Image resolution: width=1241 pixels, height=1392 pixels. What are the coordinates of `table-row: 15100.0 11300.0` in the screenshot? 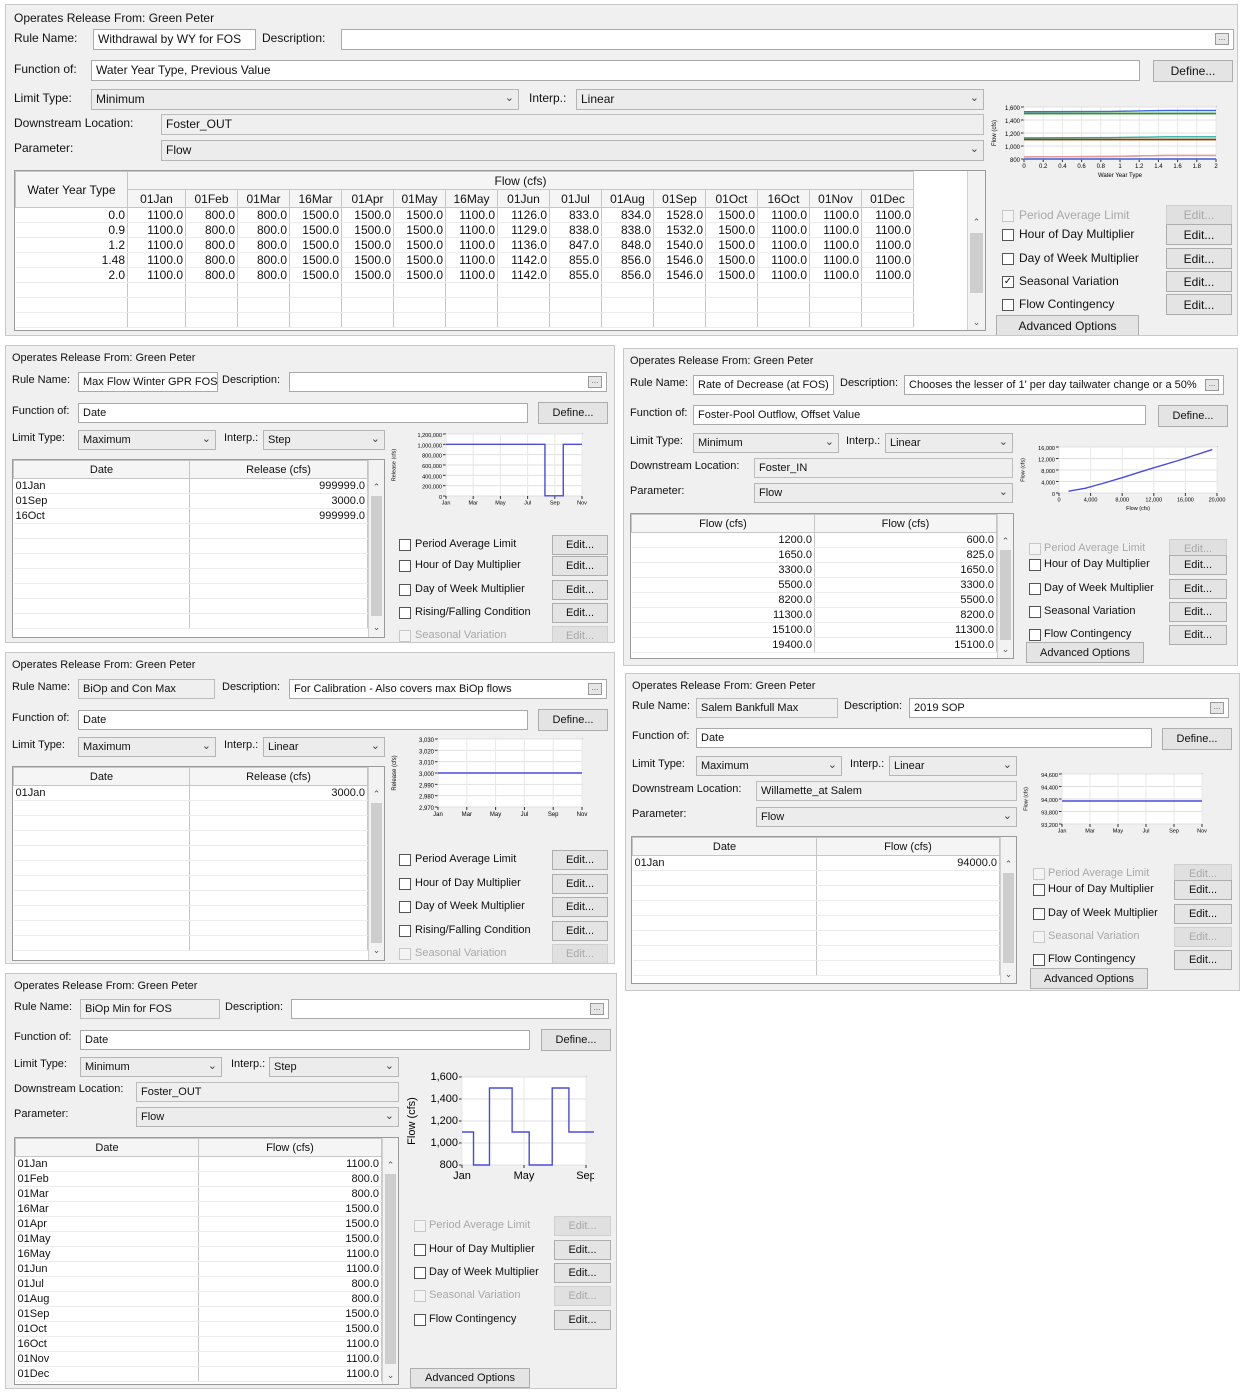 It's located at (814, 630).